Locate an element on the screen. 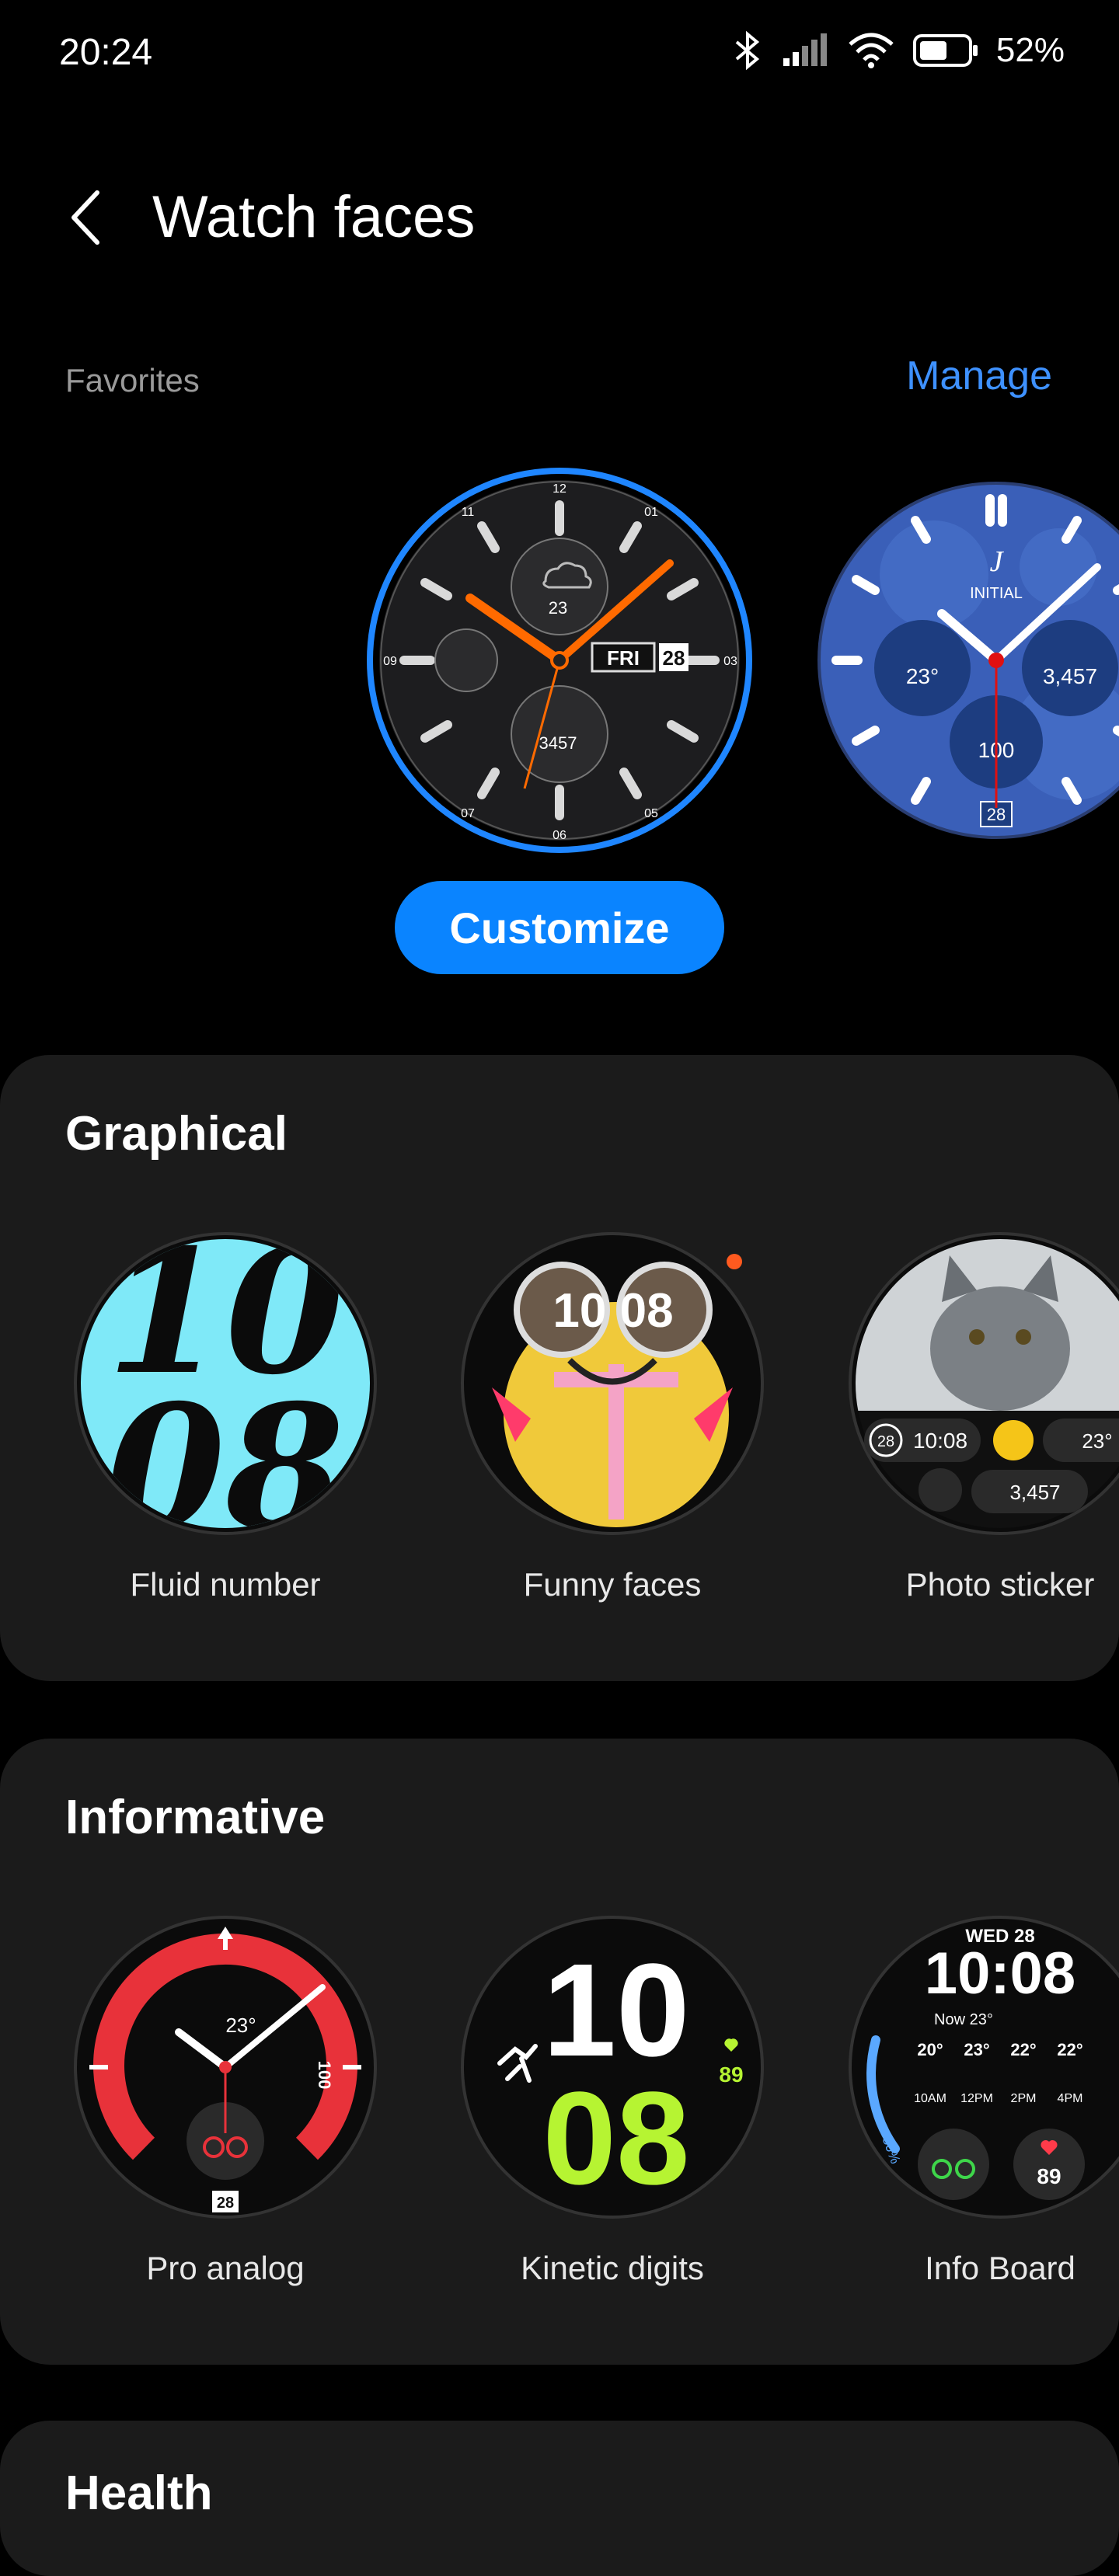 Image resolution: width=1119 pixels, height=2576 pixels. info-temp-3: 22° is located at coordinates (1023, 2049).